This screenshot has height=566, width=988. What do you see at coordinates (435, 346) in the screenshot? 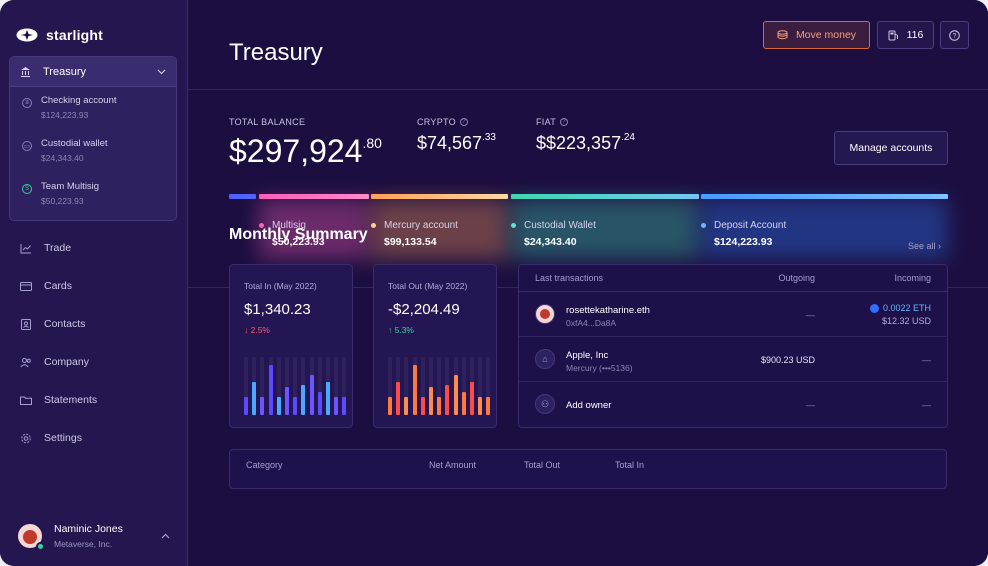
I see `total-out-card: Total Out (May 2022) -$2,204.49 ↑ 5.3%` at bounding box center [435, 346].